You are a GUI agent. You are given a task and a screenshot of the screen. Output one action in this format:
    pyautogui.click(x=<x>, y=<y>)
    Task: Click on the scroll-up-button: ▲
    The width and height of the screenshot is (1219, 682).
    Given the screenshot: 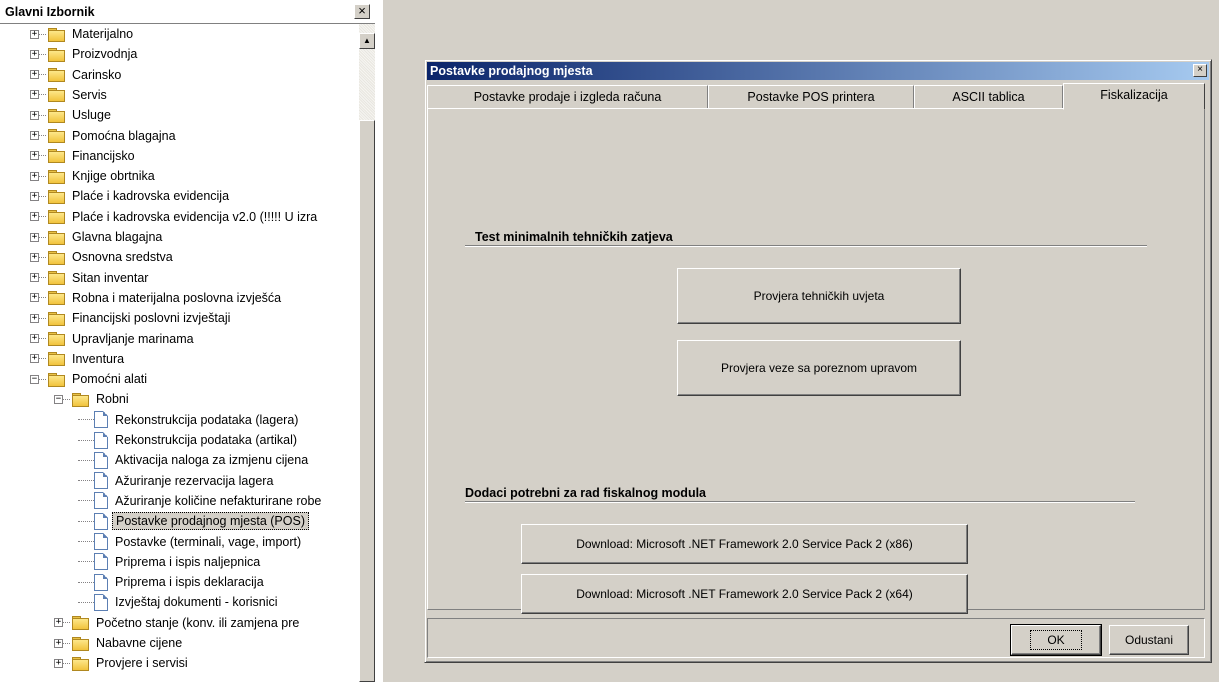 What is the action you would take?
    pyautogui.click(x=367, y=41)
    